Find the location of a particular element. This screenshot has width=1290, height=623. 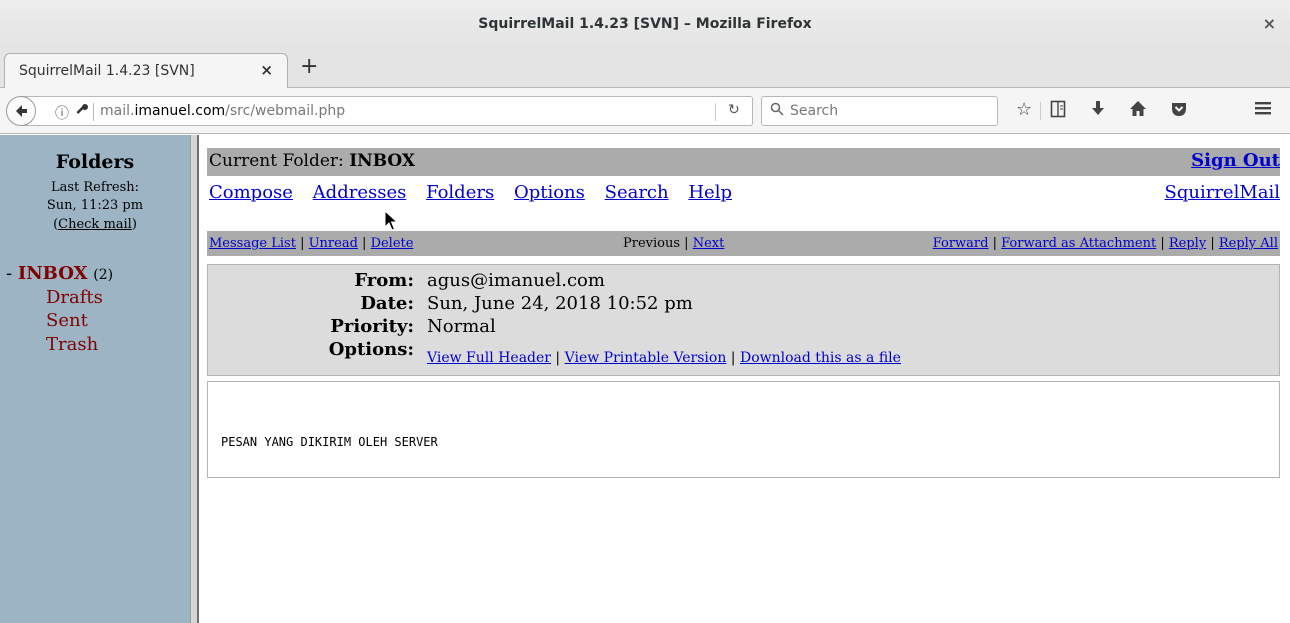

new-tab-button: + is located at coordinates (309, 66).